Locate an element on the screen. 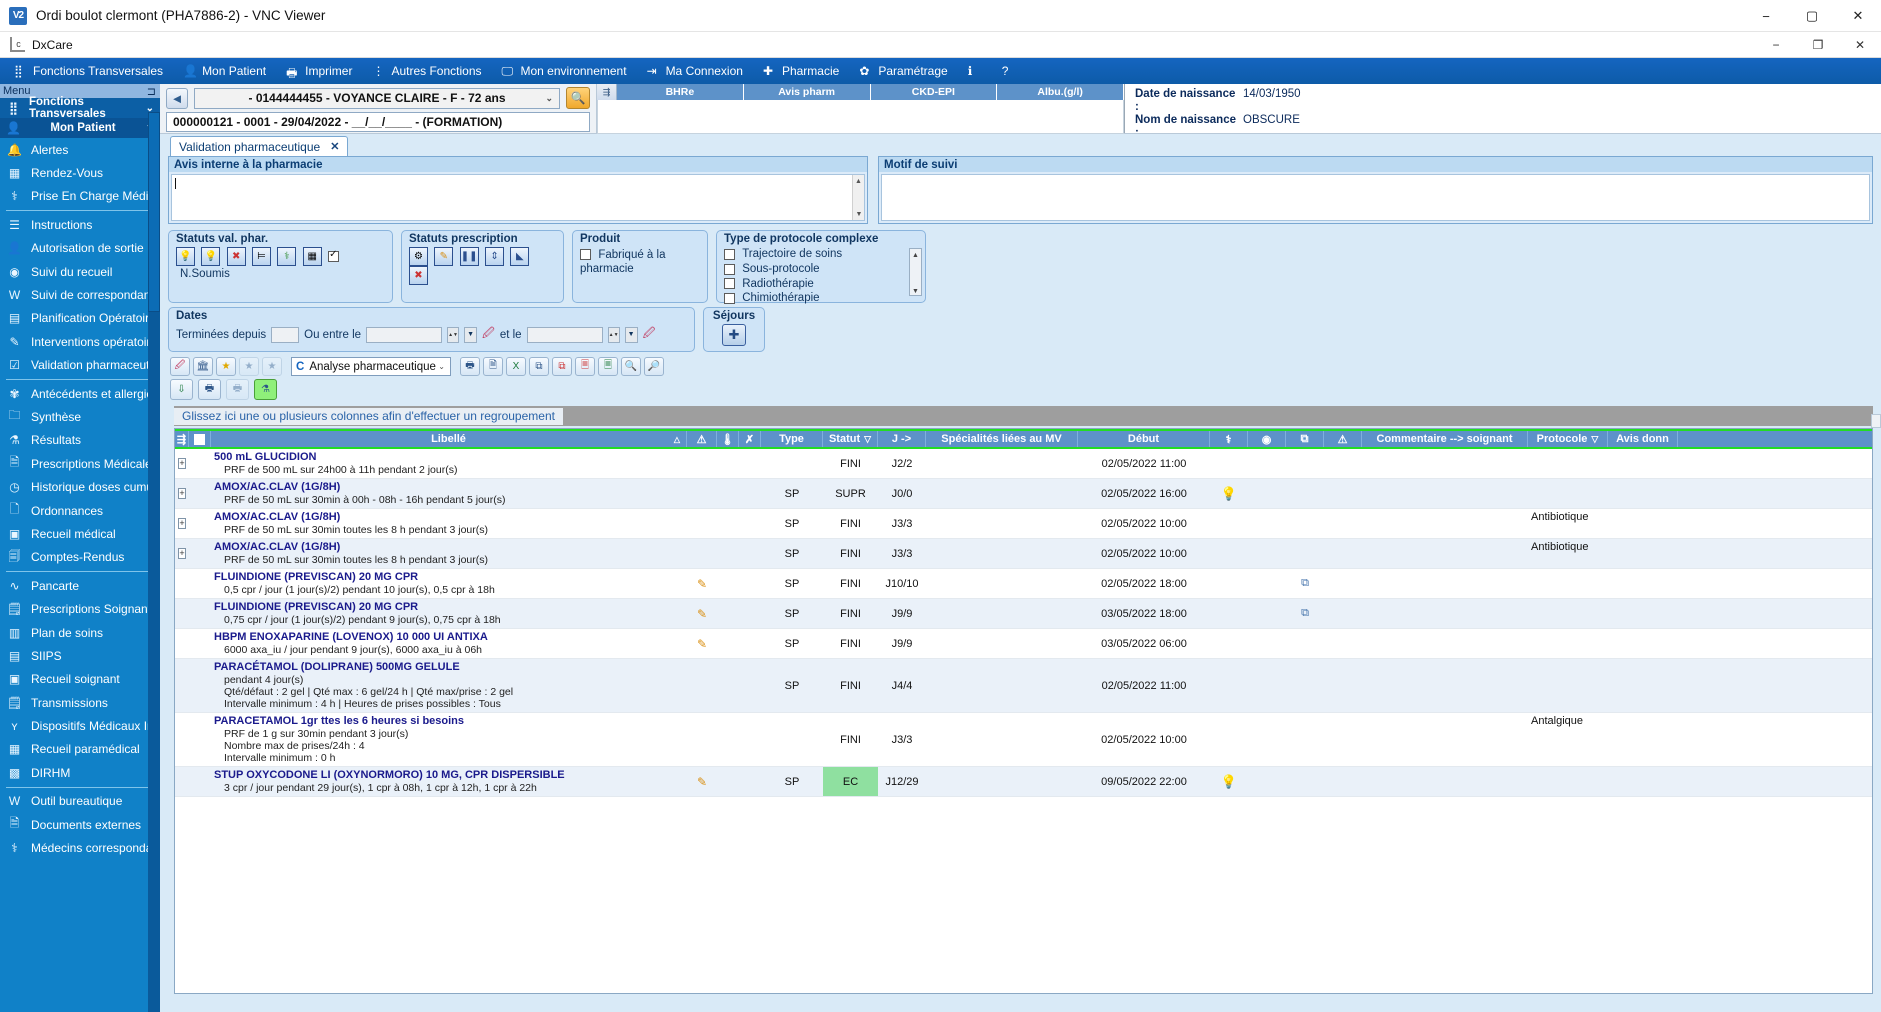 The width and height of the screenshot is (1881, 1012). ramp-icon: ◣ is located at coordinates (520, 256).